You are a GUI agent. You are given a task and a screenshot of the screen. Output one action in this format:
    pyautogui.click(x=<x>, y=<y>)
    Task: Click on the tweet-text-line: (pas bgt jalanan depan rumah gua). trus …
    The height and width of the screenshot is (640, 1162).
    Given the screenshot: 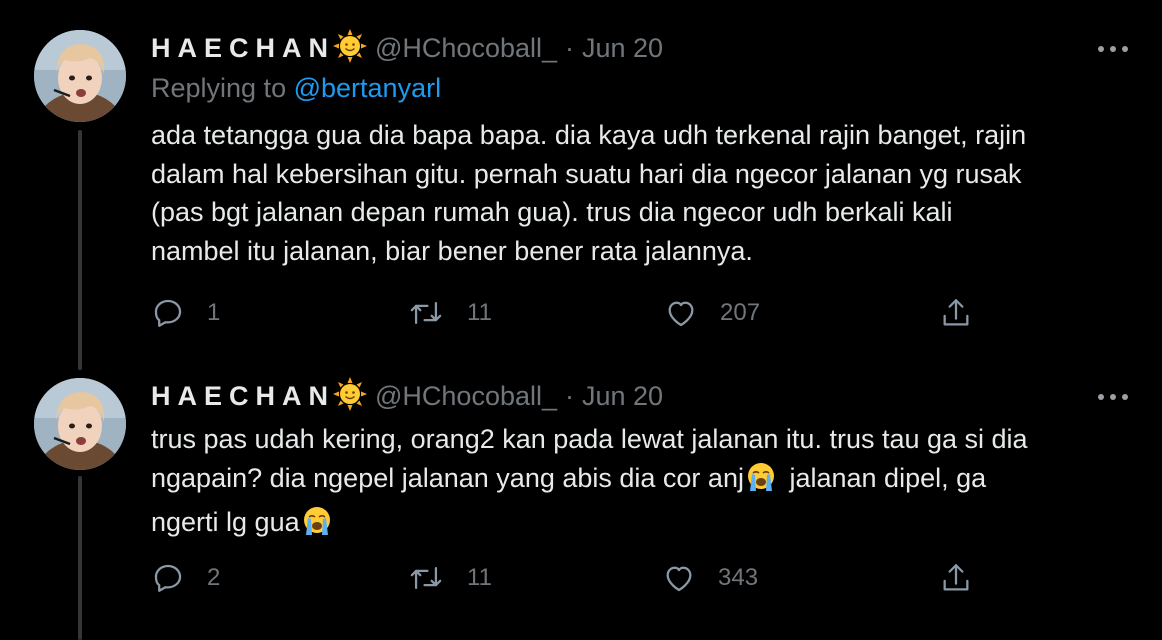 What is the action you would take?
    pyautogui.click(x=552, y=212)
    